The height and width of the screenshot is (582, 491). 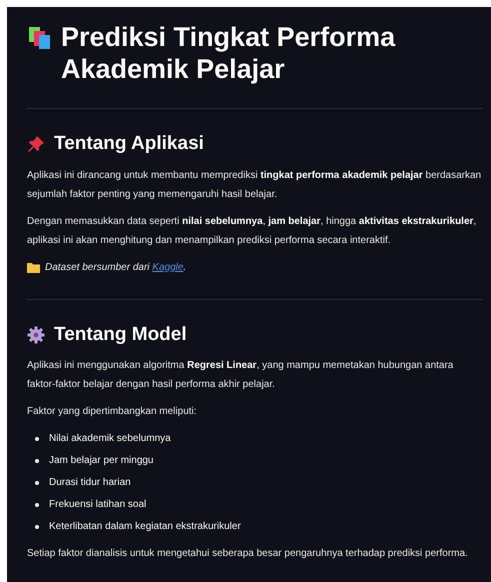 What do you see at coordinates (240, 375) in the screenshot?
I see `paragraph: Aplikasi ini menggunakan algoritma Regresi Linear, yang mampu memetakan hubungan antara faktor-faktor belajar dengan hasil performa akhir pelajar.` at bounding box center [240, 375].